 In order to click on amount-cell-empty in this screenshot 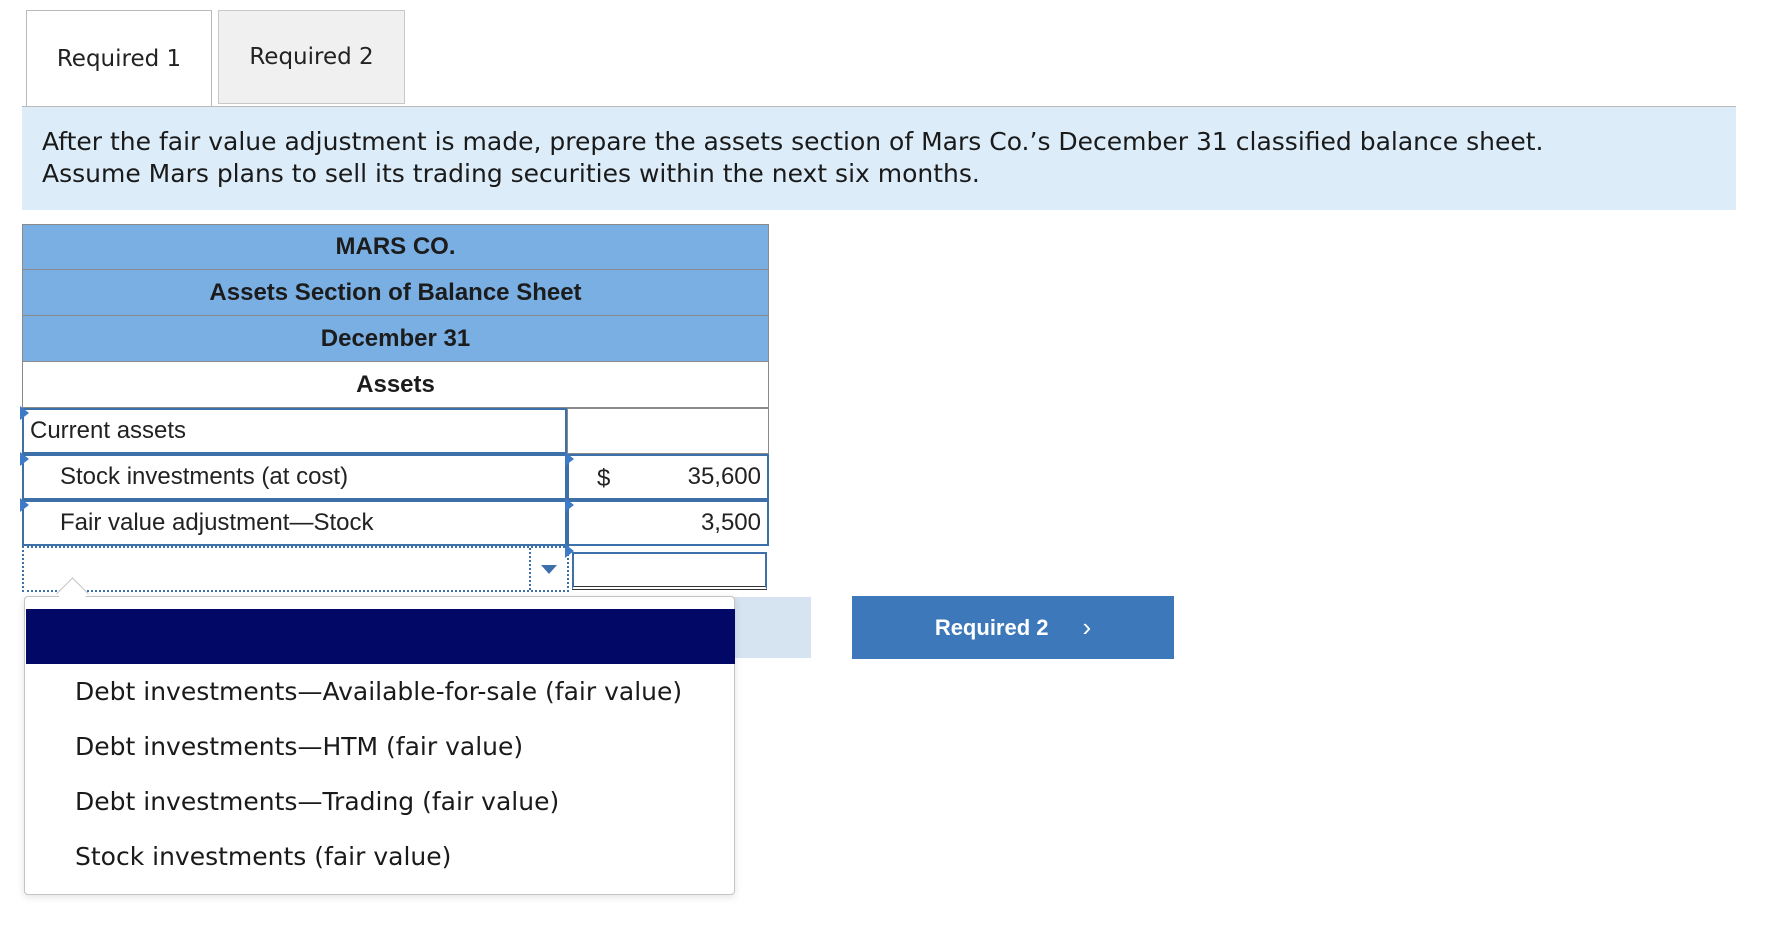, I will do `click(668, 431)`.